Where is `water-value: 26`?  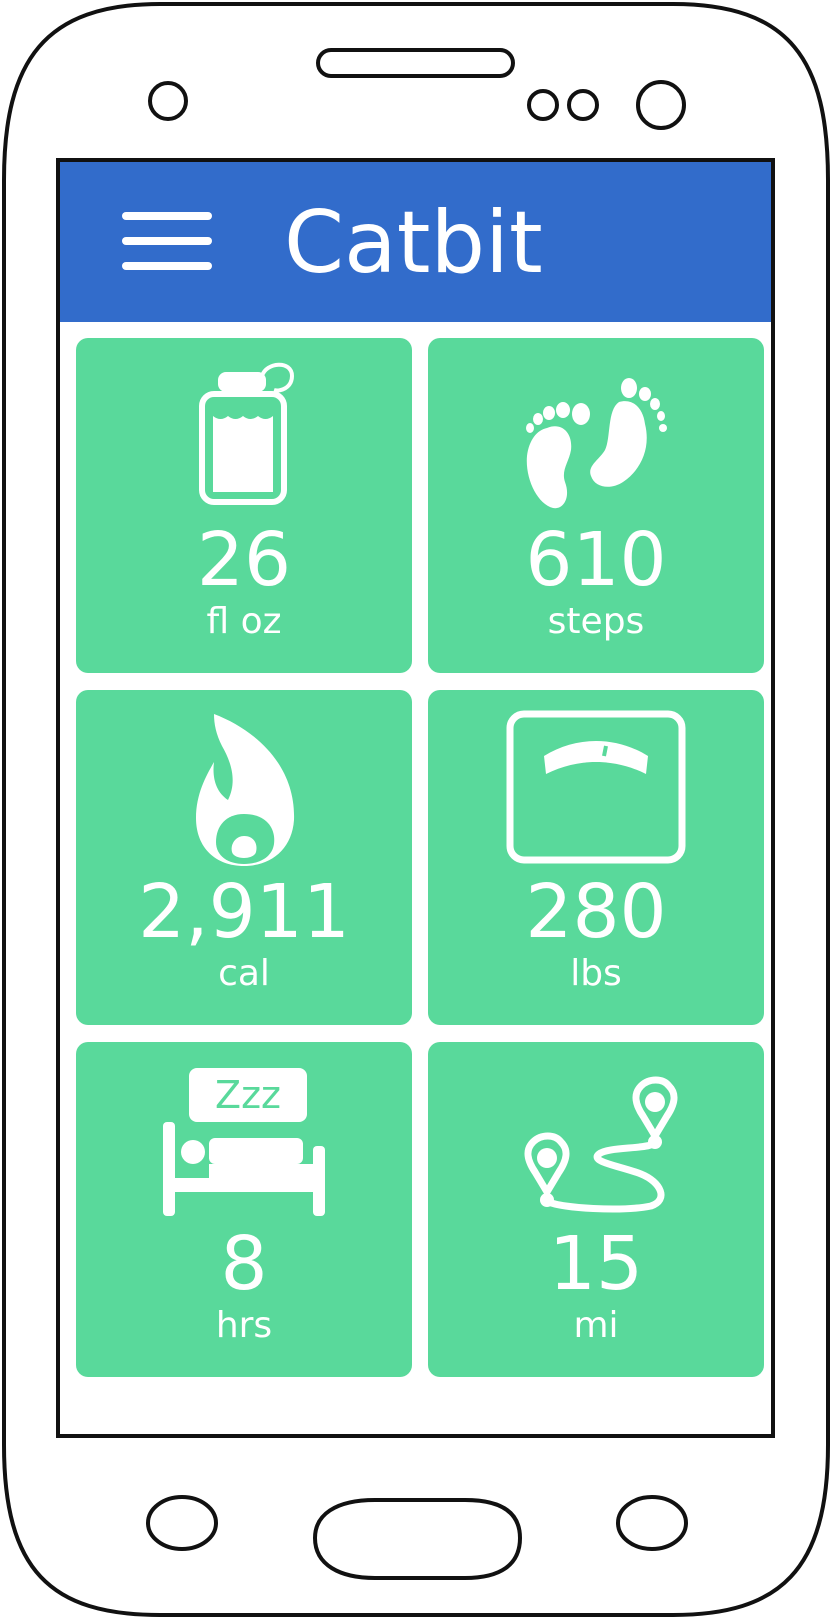
water-value: 26 is located at coordinates (244, 560).